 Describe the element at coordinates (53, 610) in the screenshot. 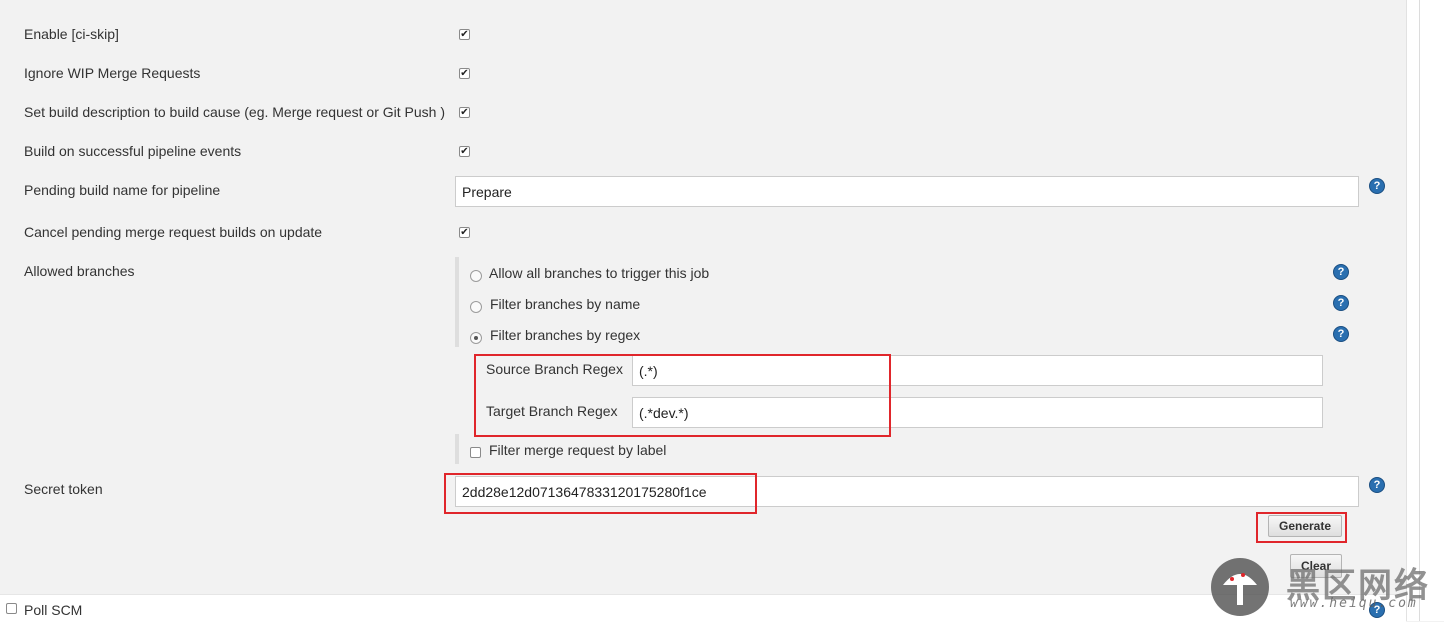

I see `poll-scm-label: Poll SCM` at that location.